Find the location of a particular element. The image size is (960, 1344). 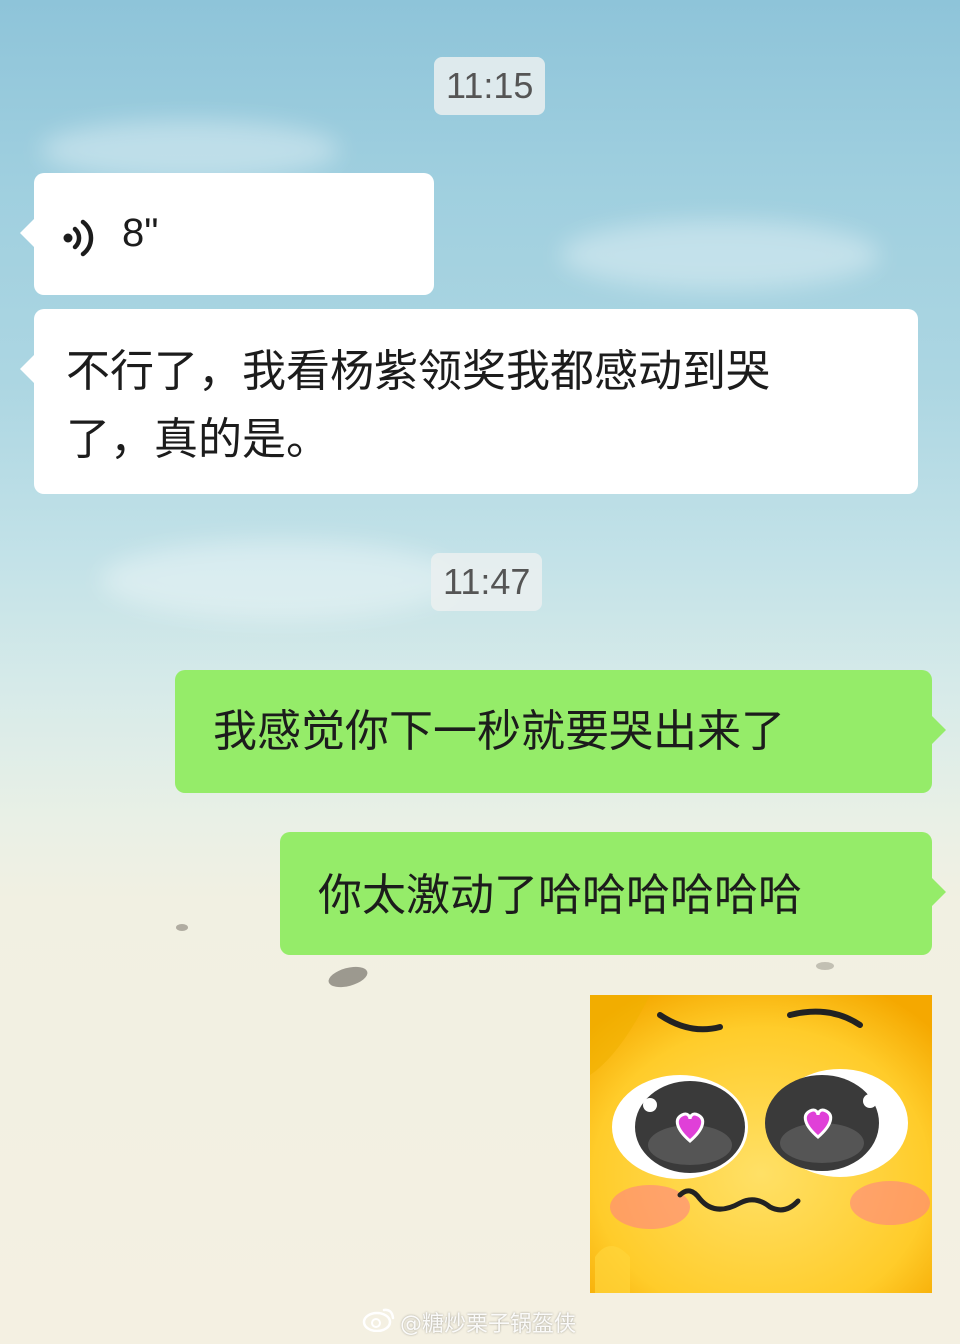

weibo-icon is located at coordinates (379, 1321).